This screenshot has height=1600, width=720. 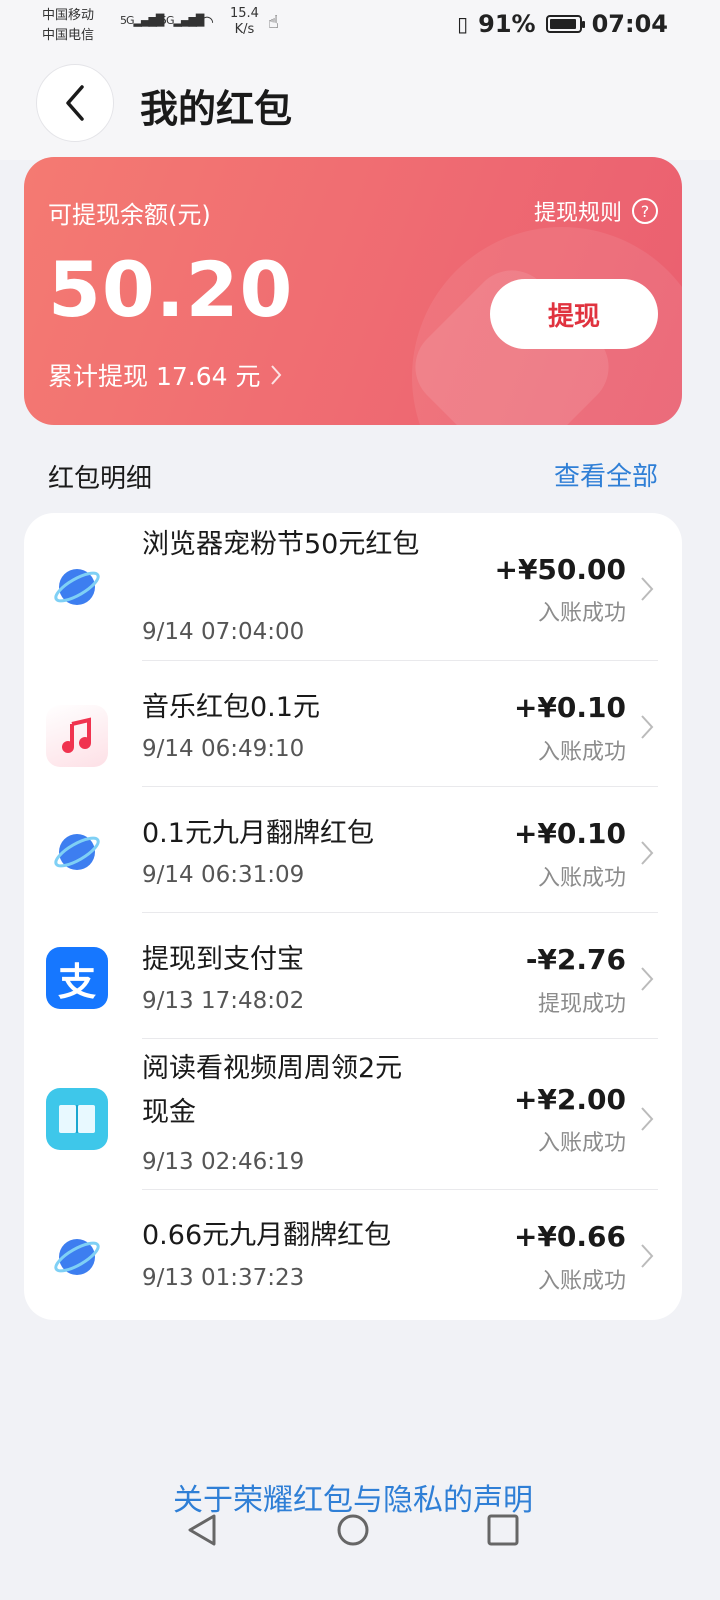 What do you see at coordinates (258, 833) in the screenshot?
I see `transaction-title: 0.1元九月翻牌红包` at bounding box center [258, 833].